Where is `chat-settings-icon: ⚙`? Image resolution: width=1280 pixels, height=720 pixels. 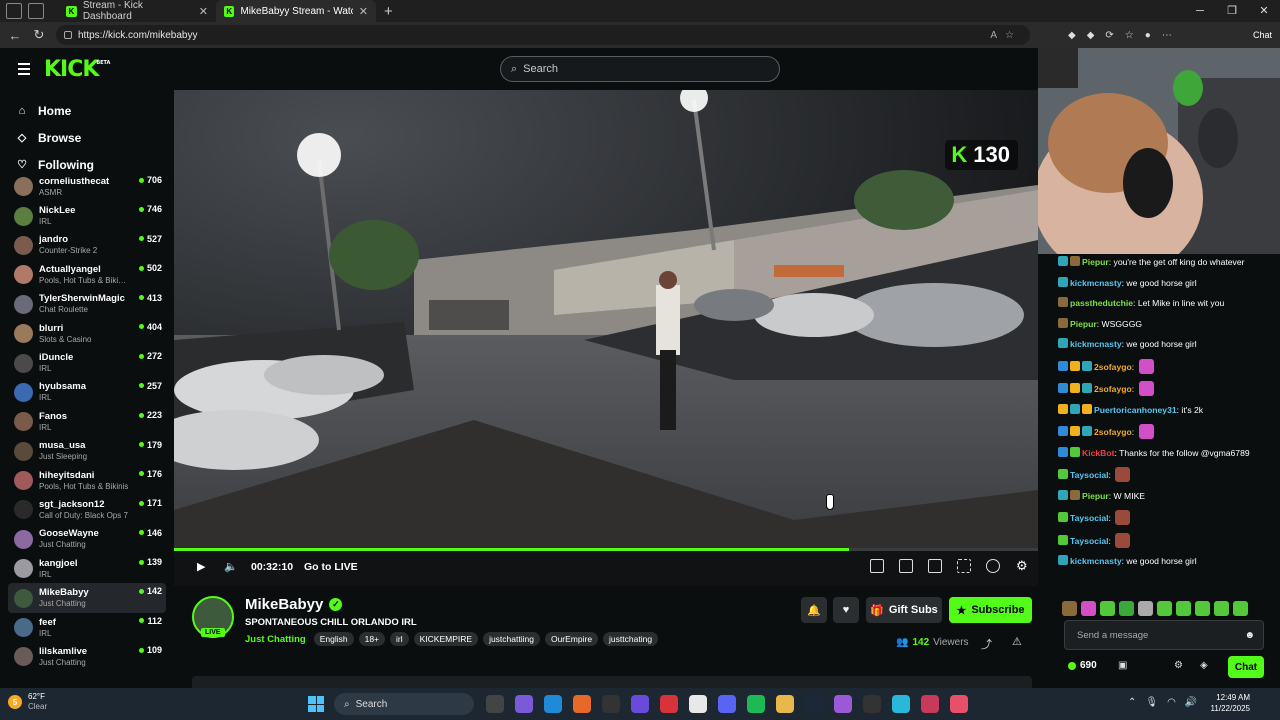
chat-settings-icon: ⚙ is located at coordinates (1178, 665).